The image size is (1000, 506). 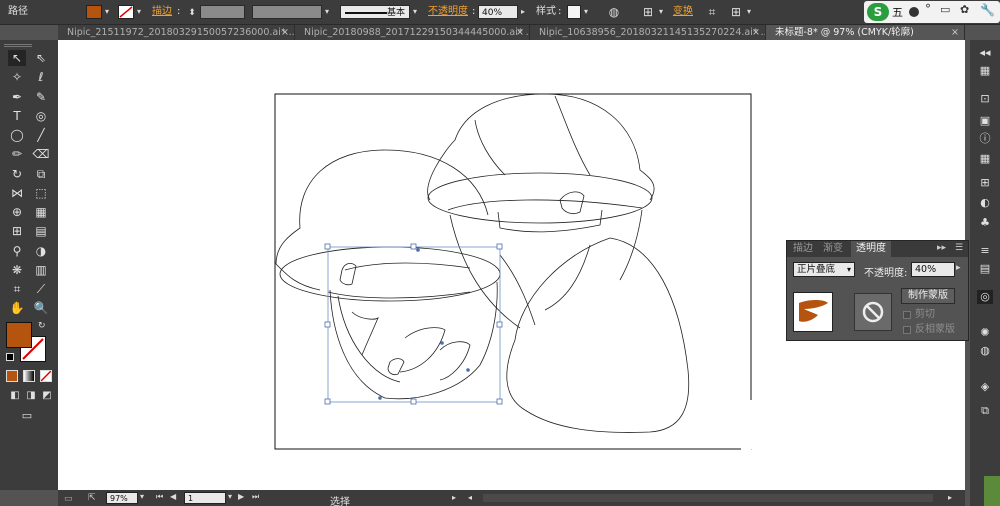 What do you see at coordinates (287, 12) in the screenshot?
I see `variable-width-profile` at bounding box center [287, 12].